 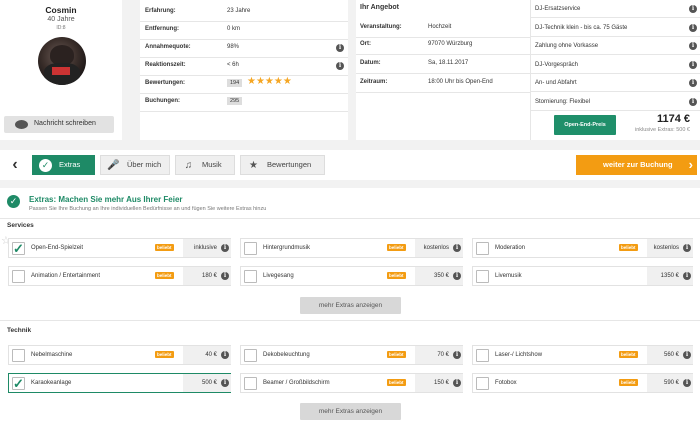 What do you see at coordinates (19, 330) in the screenshot?
I see `technik-section-title: Technik` at bounding box center [19, 330].